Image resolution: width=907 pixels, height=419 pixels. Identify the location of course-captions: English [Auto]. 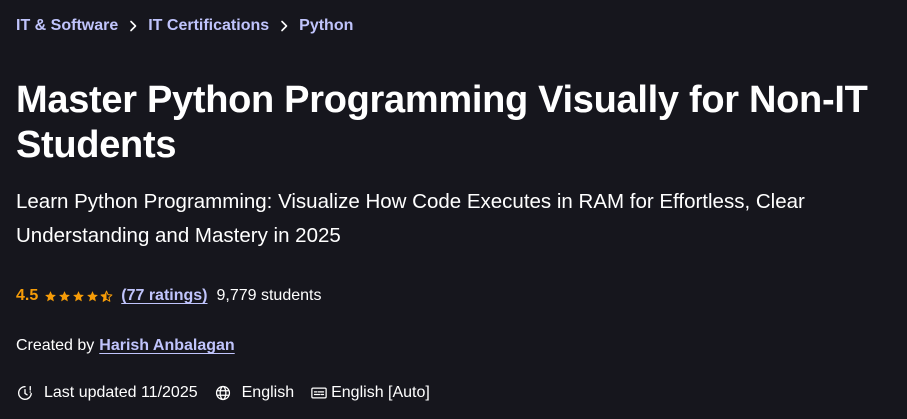
(370, 393).